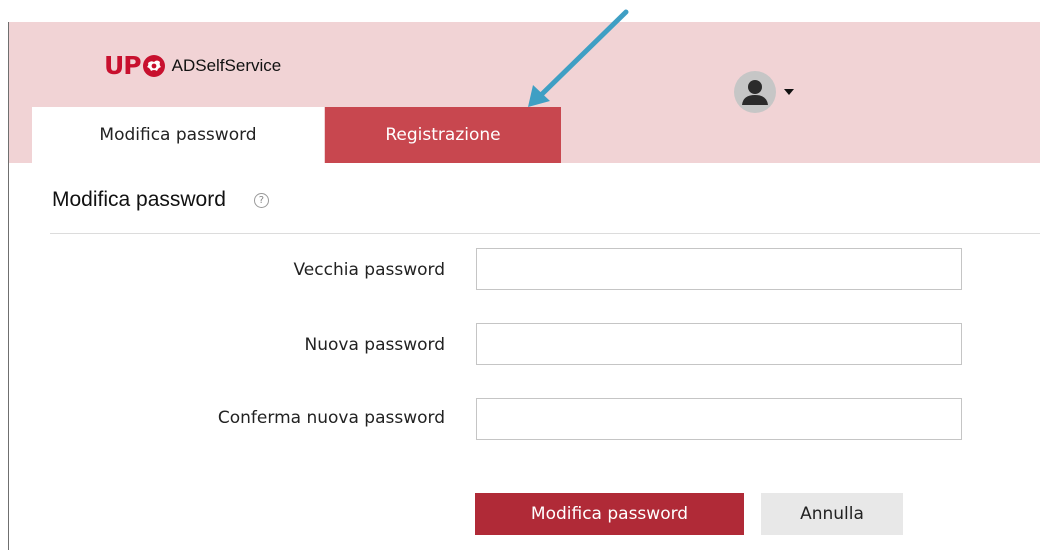 Image resolution: width=1040 pixels, height=550 pixels. Describe the element at coordinates (832, 514) in the screenshot. I see `cancel-button: Annulla` at that location.